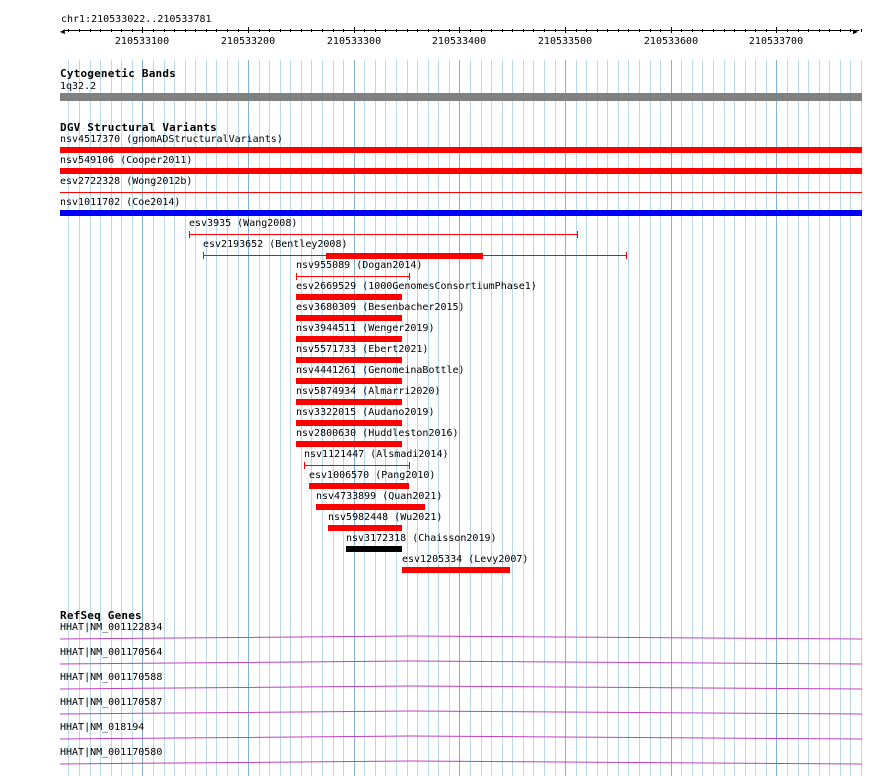  I want to click on gene-label: HHAT|NM_001170587, so click(111, 702).